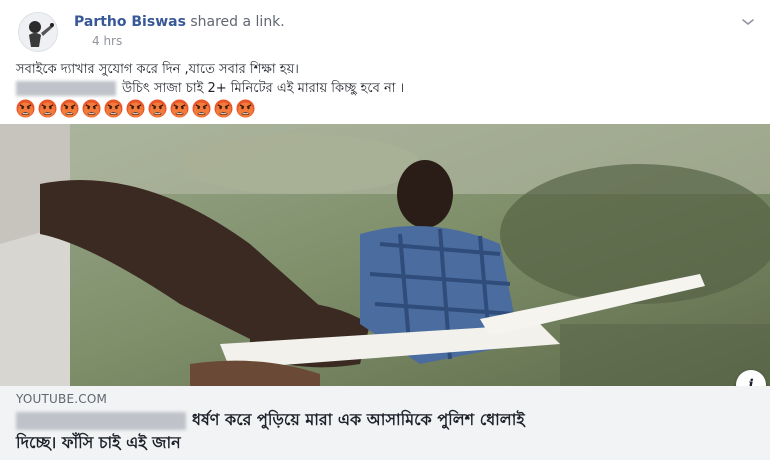 Image resolution: width=770 pixels, height=460 pixels. Describe the element at coordinates (386, 108) in the screenshot. I see `emoji-row` at that location.